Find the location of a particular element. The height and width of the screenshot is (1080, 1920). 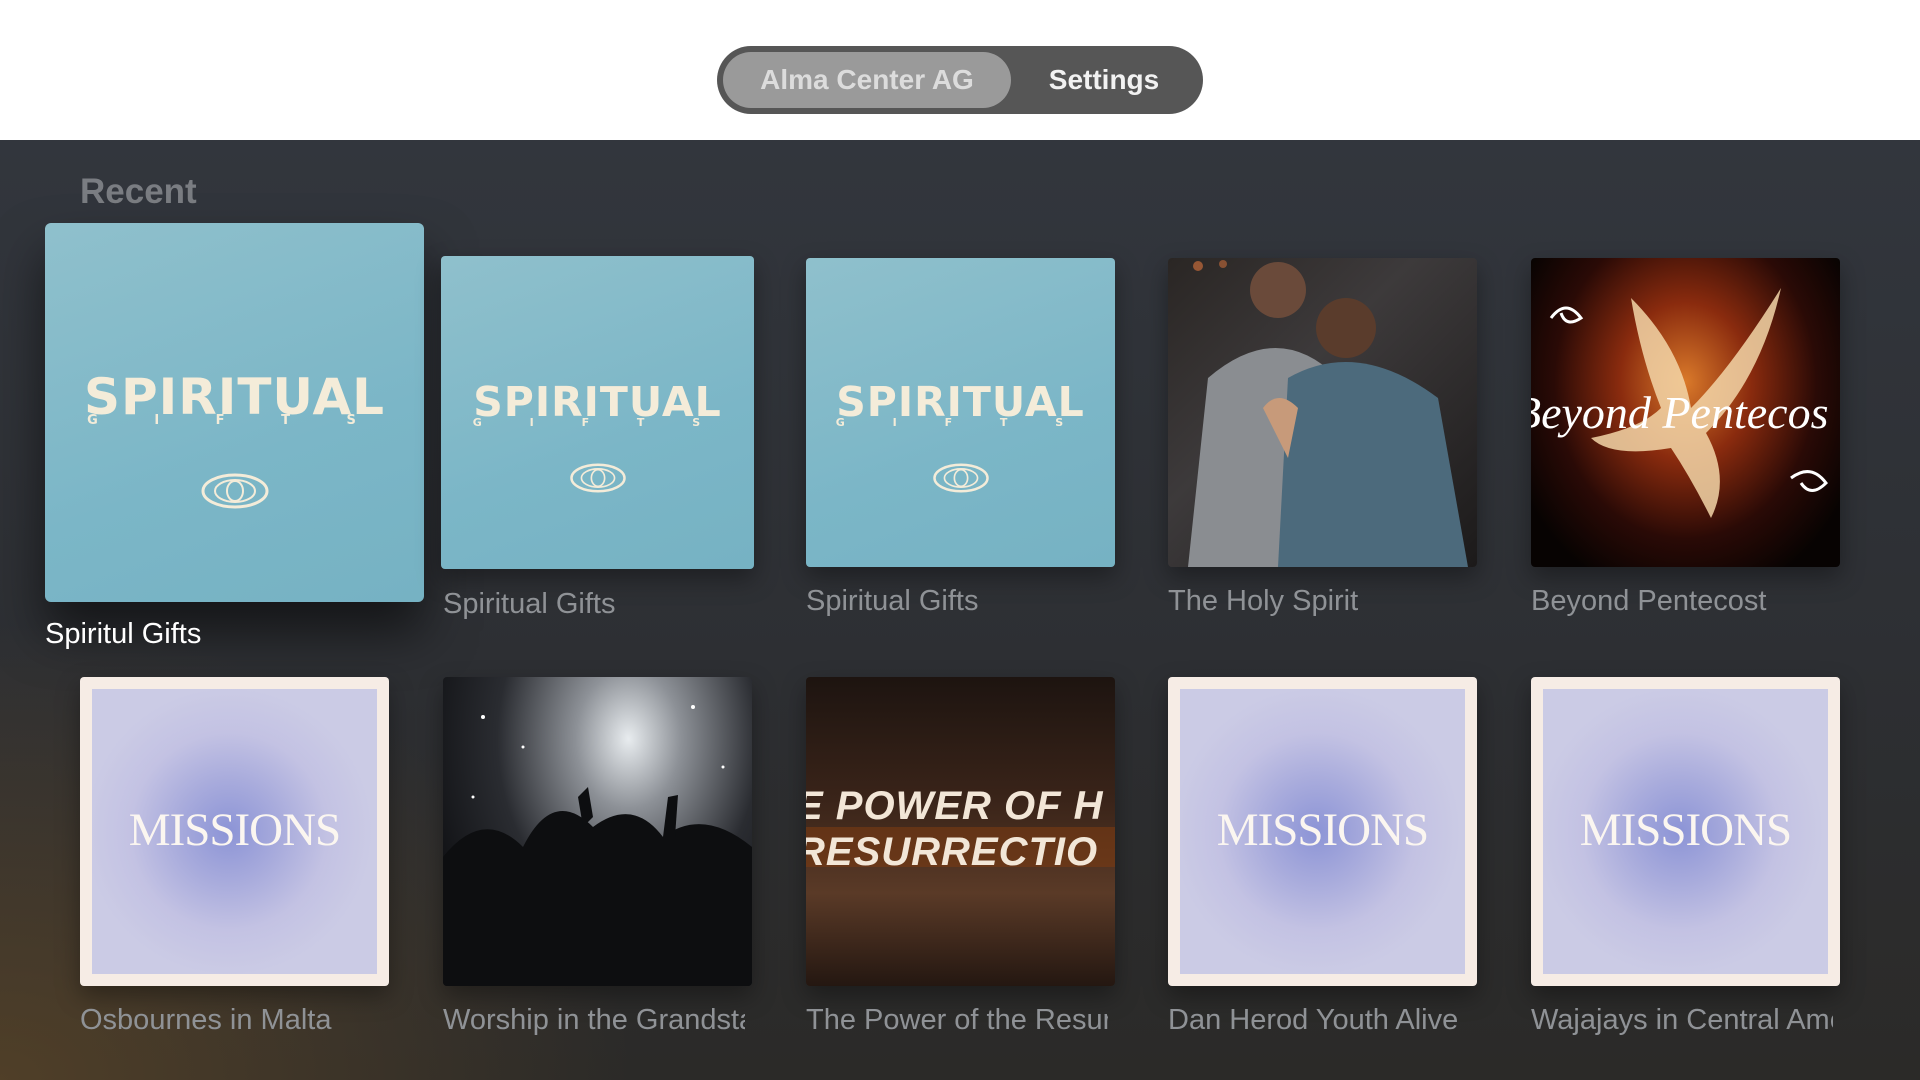

segmented-control: Alma Center AG Settings is located at coordinates (960, 80).